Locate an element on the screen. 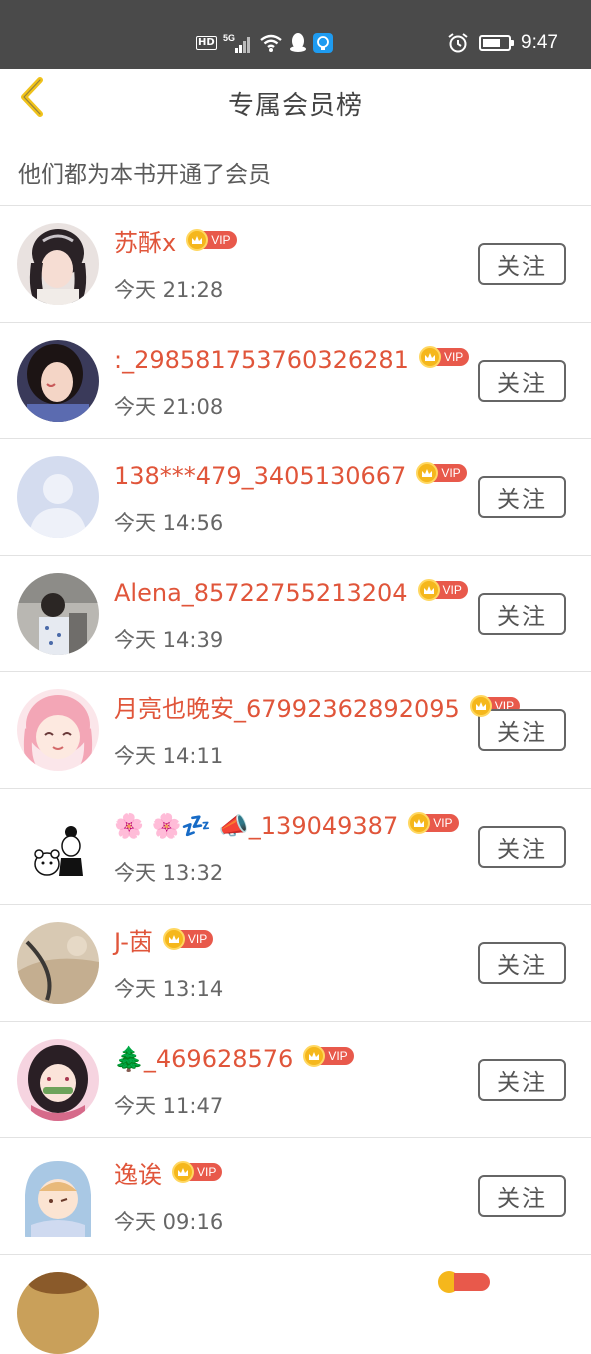 The width and height of the screenshot is (591, 1354). member-name: J-茵 is located at coordinates (133, 942).